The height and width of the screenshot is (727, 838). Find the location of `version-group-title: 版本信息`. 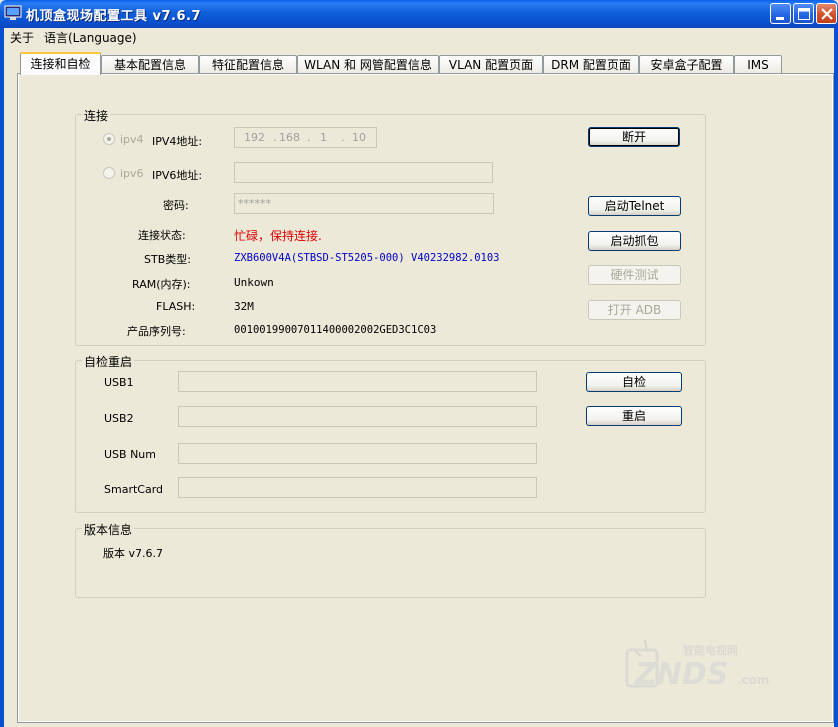

version-group-title: 版本信息 is located at coordinates (108, 529).